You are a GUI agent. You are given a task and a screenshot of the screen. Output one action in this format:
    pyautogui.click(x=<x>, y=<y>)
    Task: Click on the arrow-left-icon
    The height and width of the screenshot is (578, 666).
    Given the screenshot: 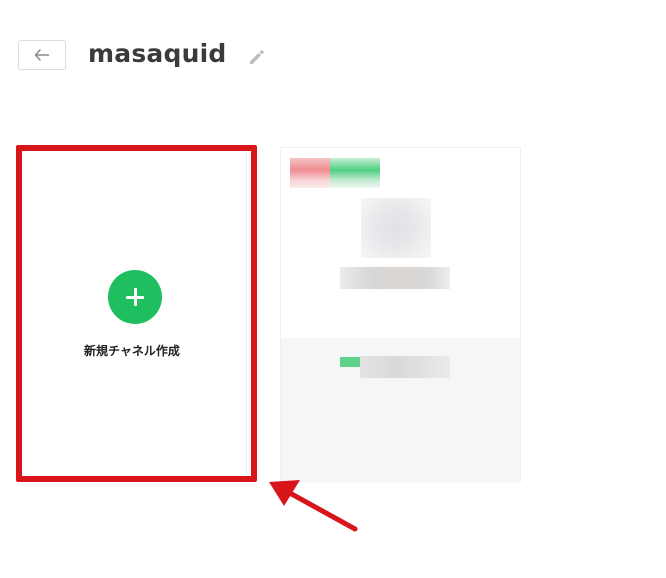 What is the action you would take?
    pyautogui.click(x=42, y=55)
    